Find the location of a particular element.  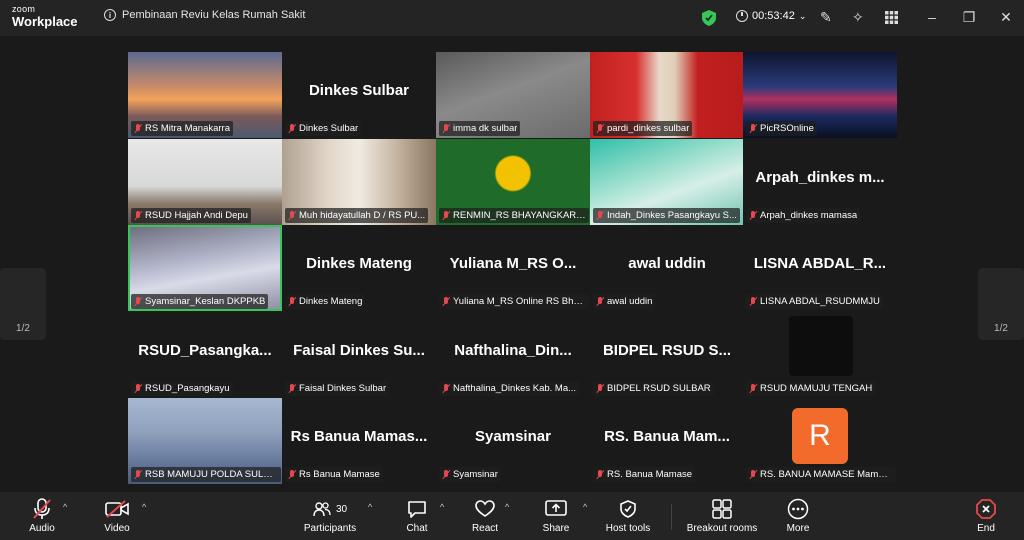

chat-label: Chat is located at coordinates (417, 528).